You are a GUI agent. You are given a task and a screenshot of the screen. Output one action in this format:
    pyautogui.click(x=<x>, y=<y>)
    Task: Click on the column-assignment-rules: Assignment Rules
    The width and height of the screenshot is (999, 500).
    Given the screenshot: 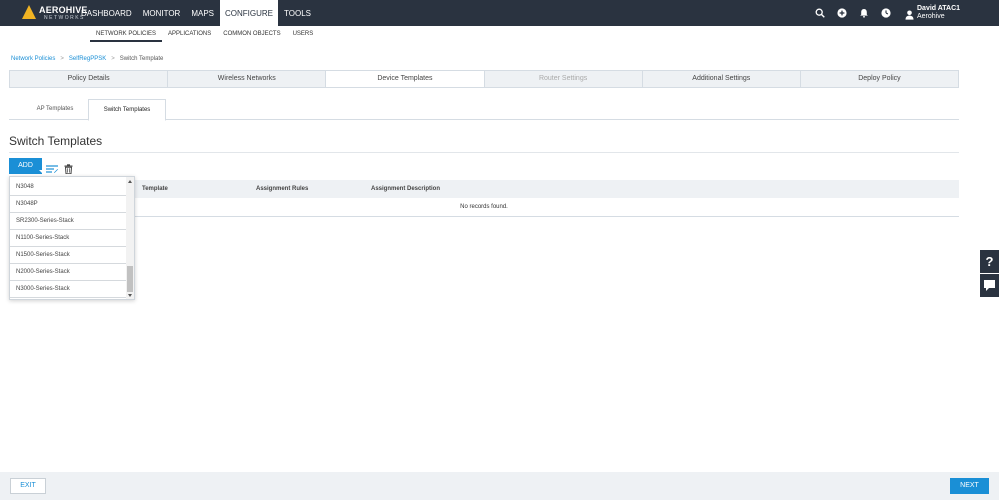 What is the action you would take?
    pyautogui.click(x=282, y=189)
    